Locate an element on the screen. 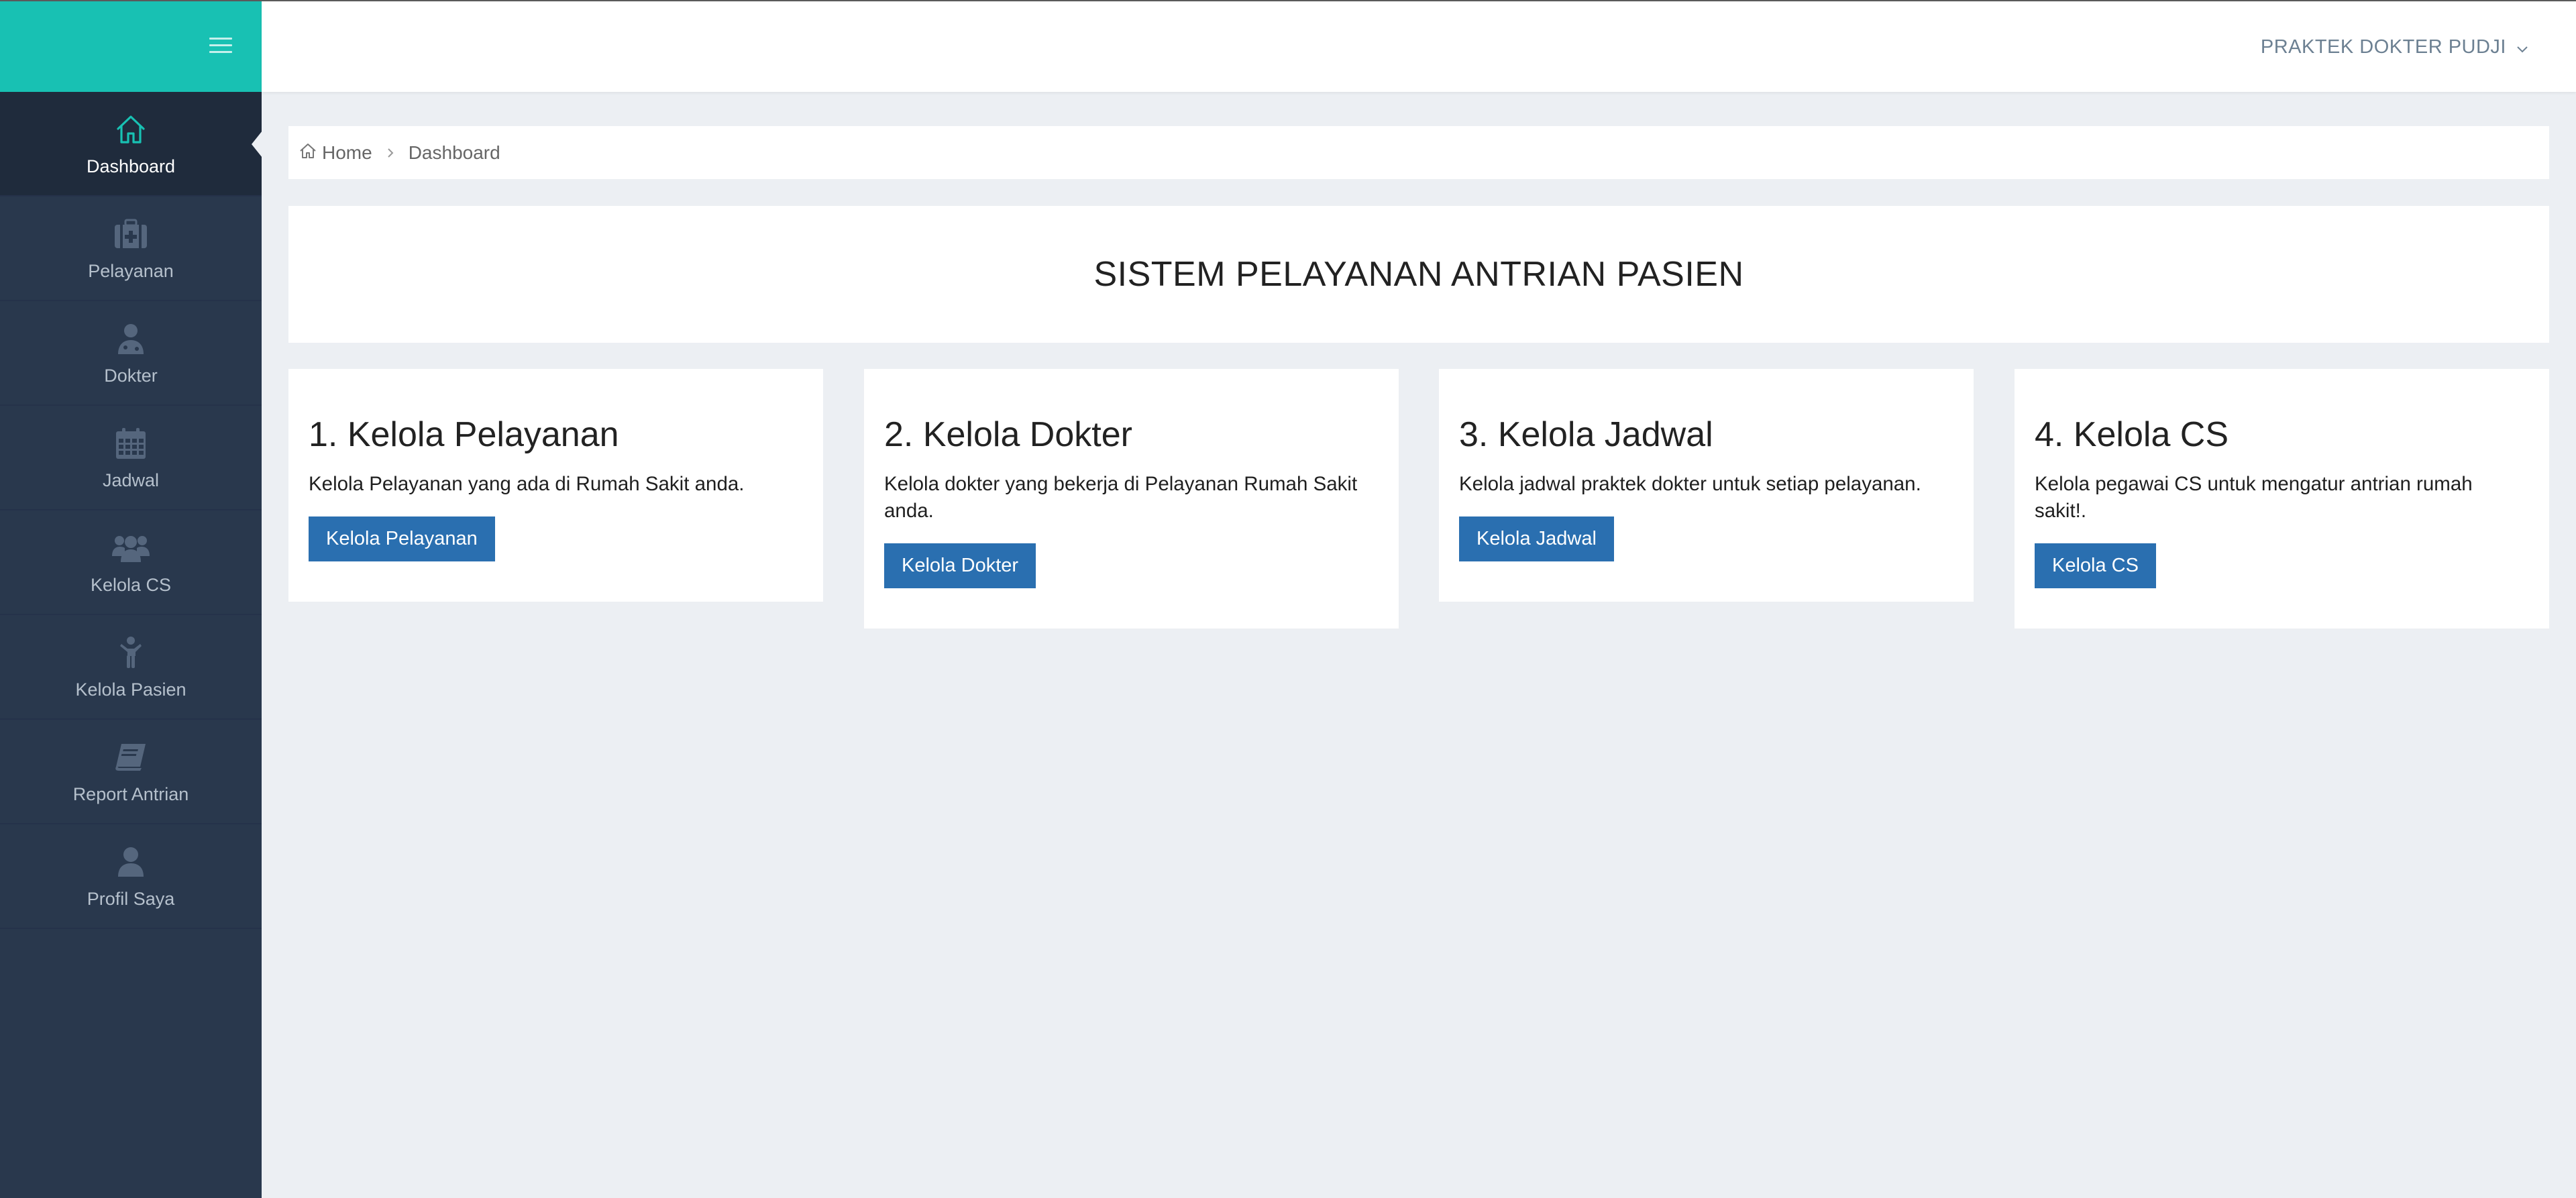 This screenshot has height=1198, width=2576. top-navbar: PRAKTEK DOKTER PUDJI is located at coordinates (1419, 46).